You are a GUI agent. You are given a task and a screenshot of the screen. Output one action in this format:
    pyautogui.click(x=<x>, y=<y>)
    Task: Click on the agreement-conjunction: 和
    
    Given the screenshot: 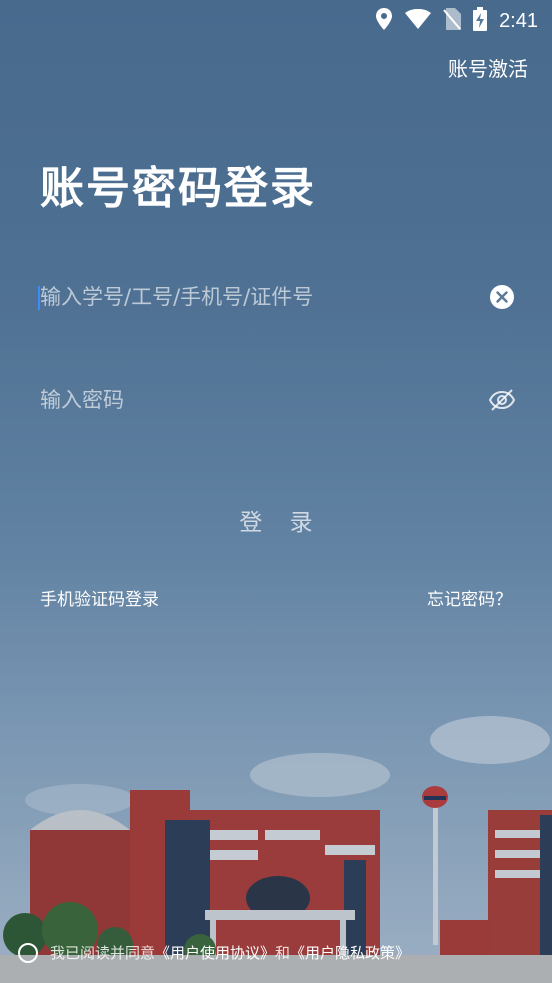 What is the action you would take?
    pyautogui.click(x=283, y=953)
    